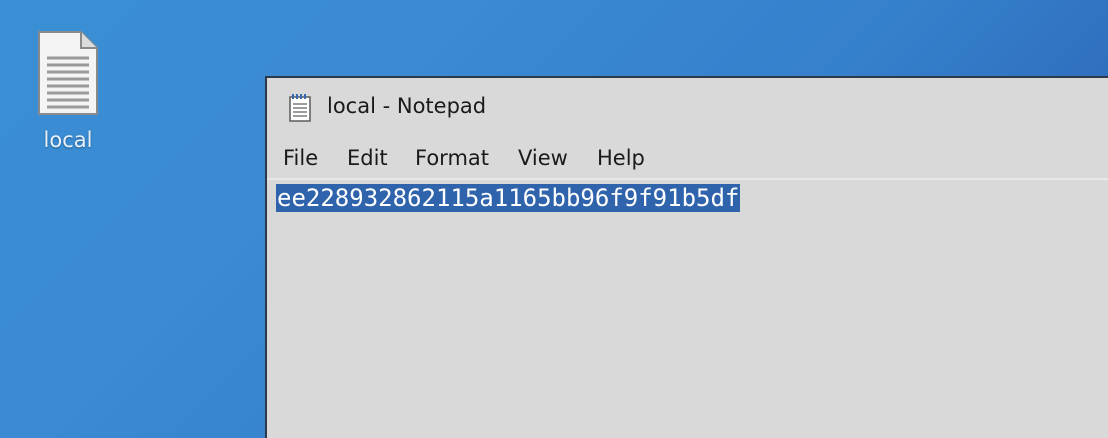 The width and height of the screenshot is (1108, 438). Describe the element at coordinates (300, 108) in the screenshot. I see `notepad-icon` at that location.